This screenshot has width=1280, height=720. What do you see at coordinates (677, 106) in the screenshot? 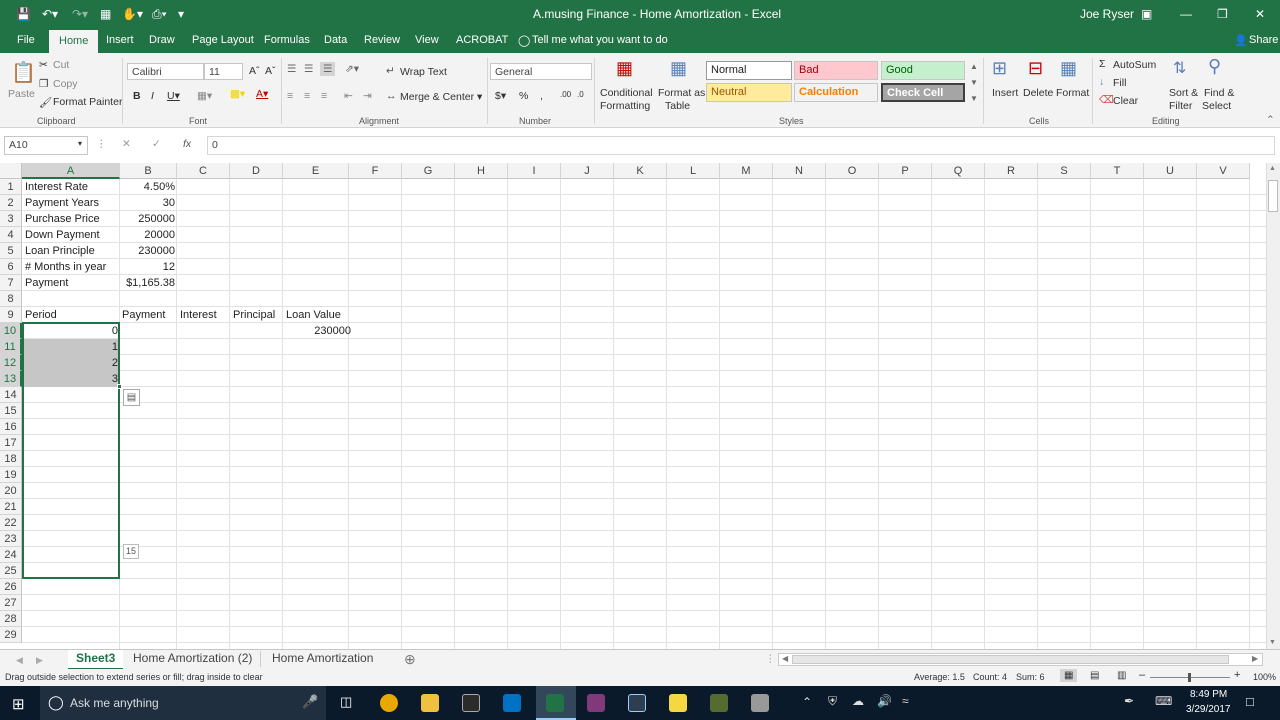
I see `table-label: Table` at bounding box center [677, 106].